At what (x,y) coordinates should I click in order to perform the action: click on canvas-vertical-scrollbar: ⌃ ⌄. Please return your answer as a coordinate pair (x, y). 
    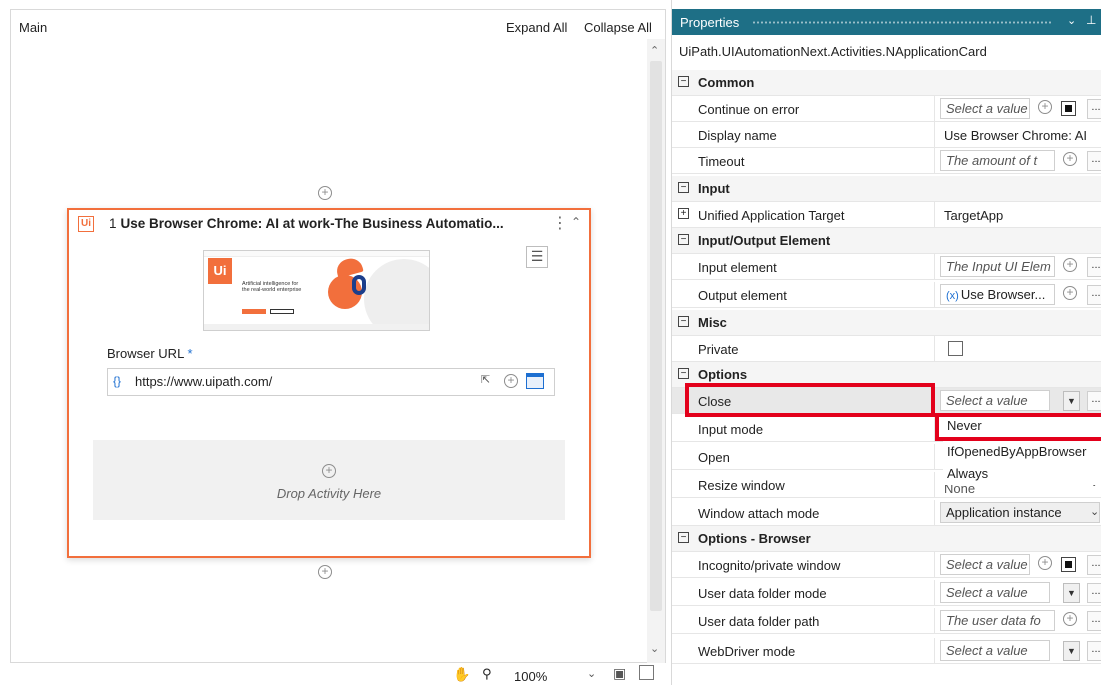
    Looking at the image, I should click on (656, 351).